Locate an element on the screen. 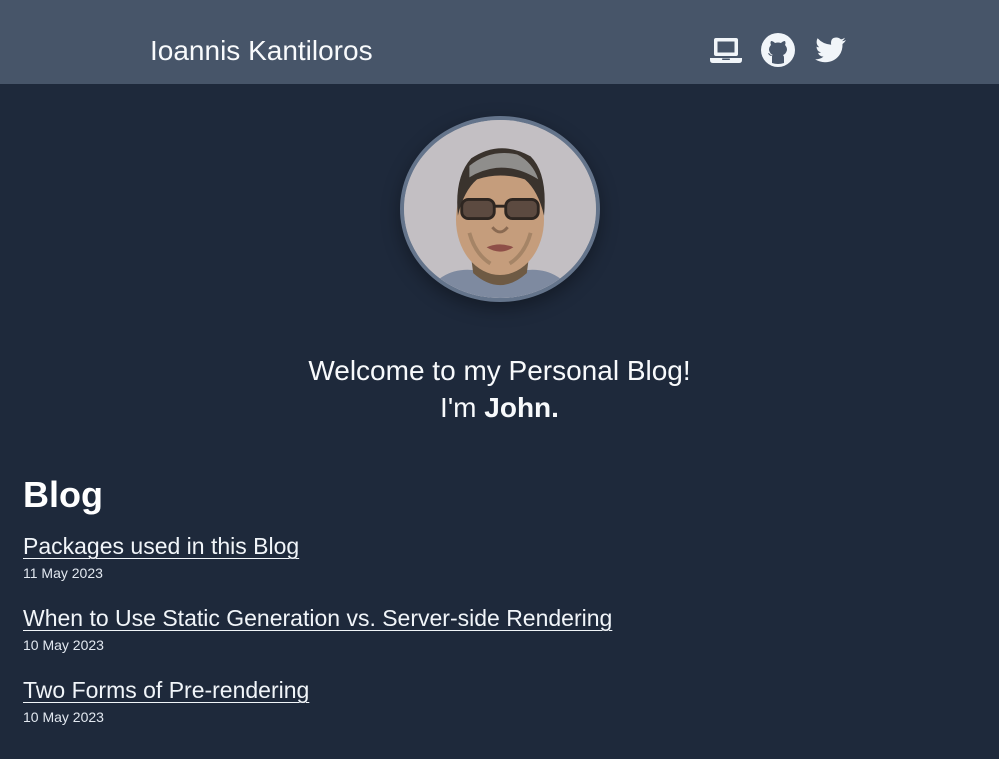  twitter-icon is located at coordinates (830, 50).